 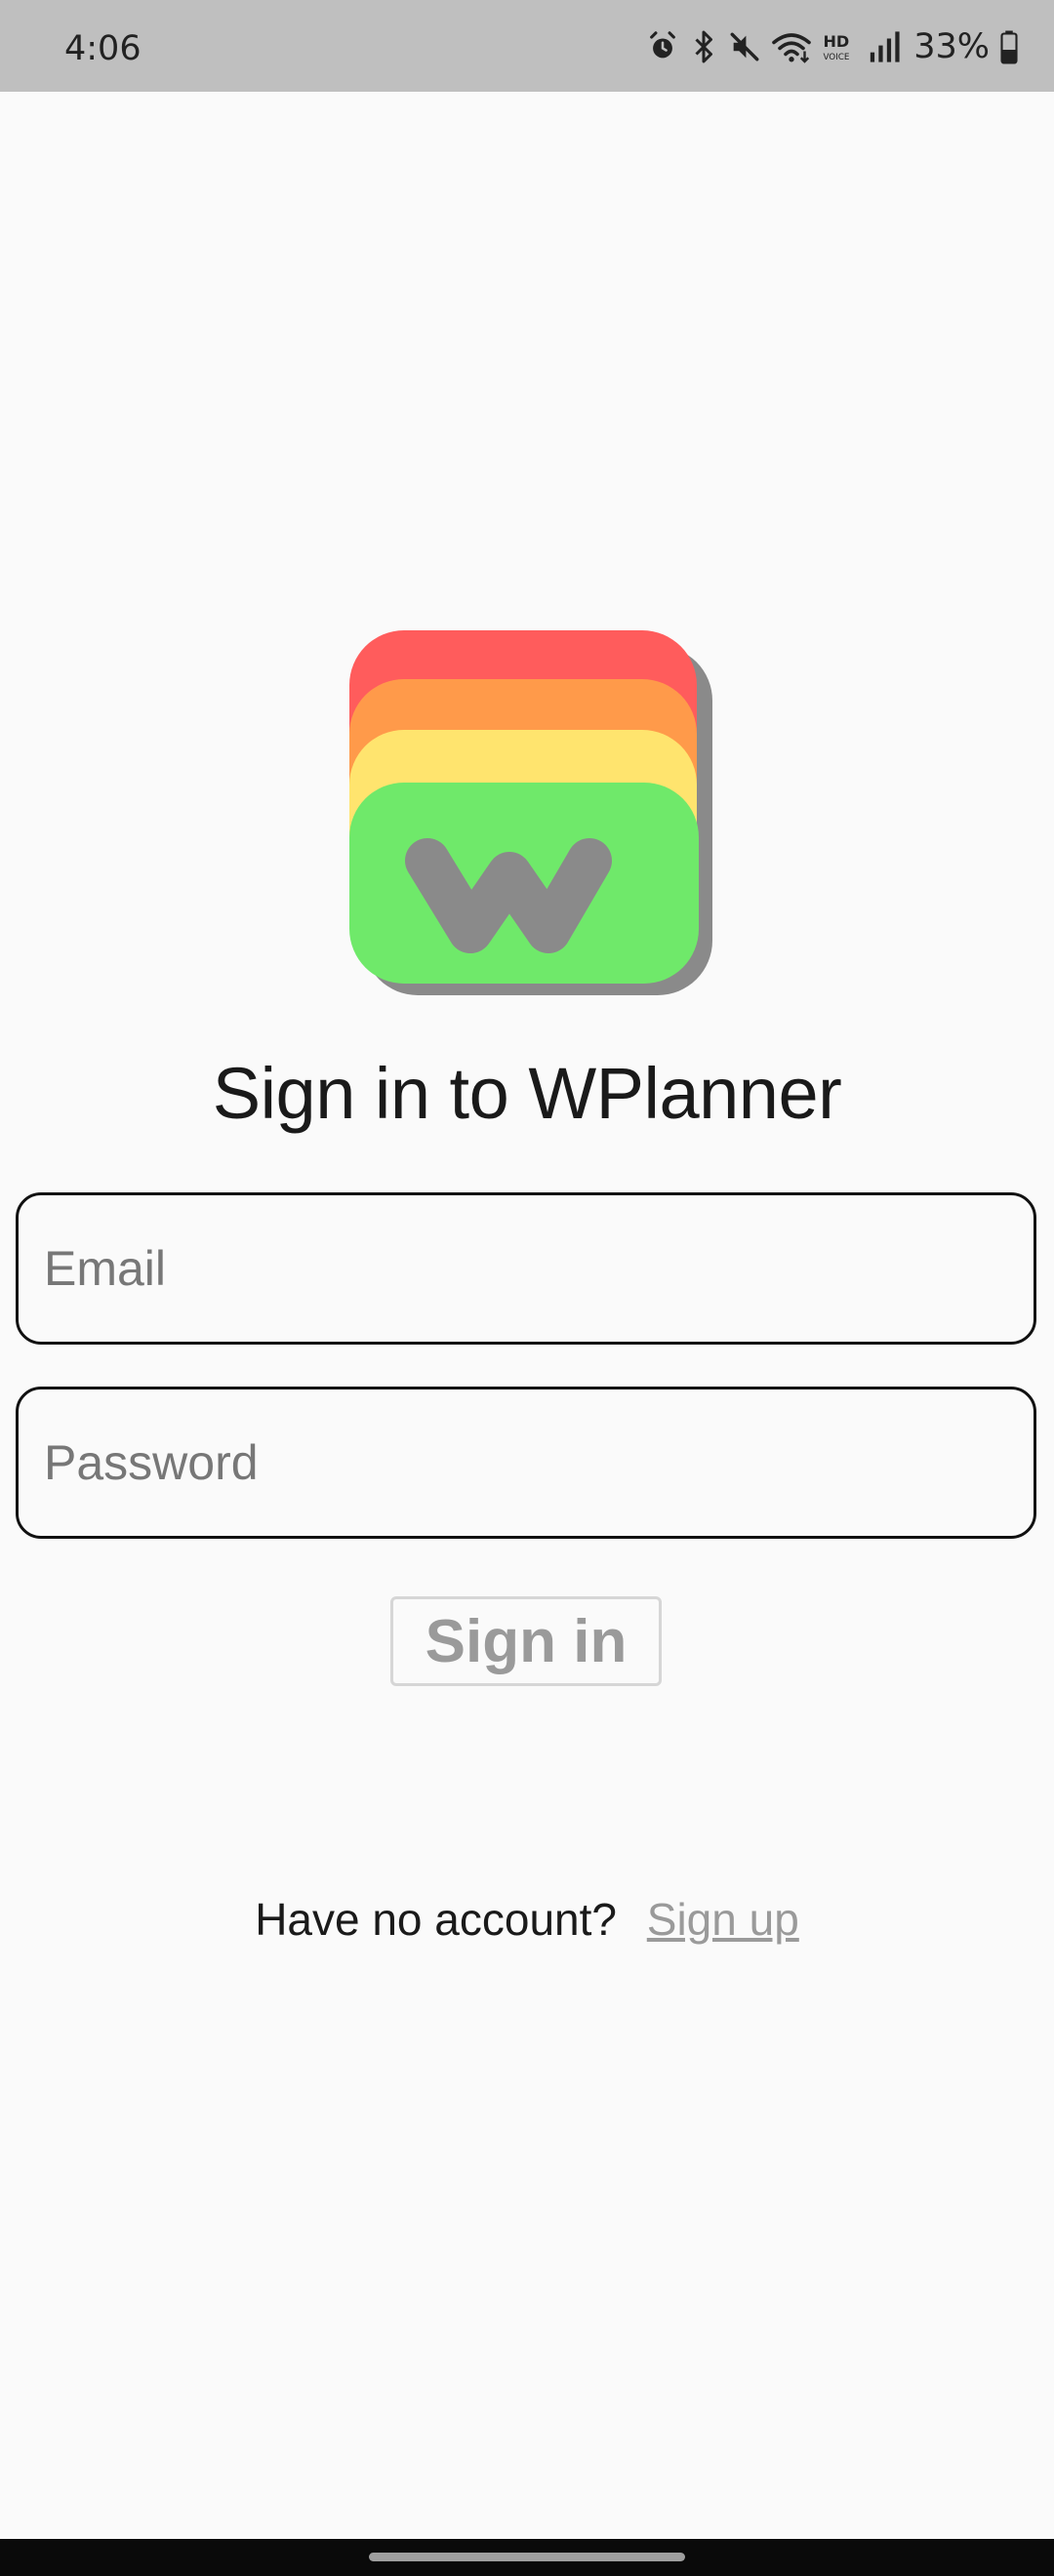 I want to click on battery-icon, so click(x=1009, y=47).